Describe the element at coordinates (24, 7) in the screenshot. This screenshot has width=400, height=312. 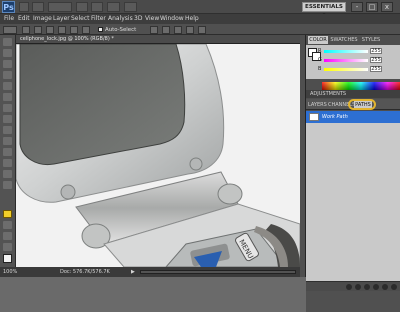
I see `bridge-button` at that location.